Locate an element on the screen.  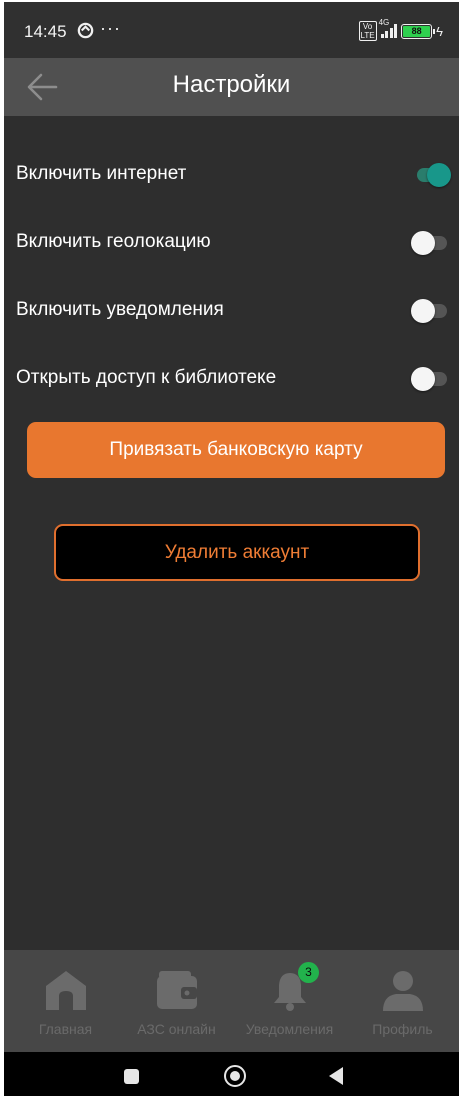
library-access-toggle is located at coordinates (431, 379).